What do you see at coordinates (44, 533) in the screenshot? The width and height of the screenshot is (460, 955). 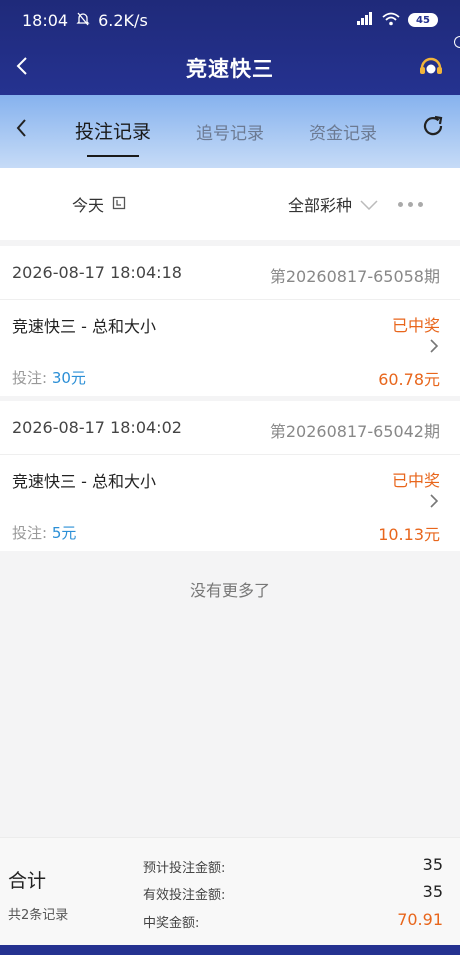 I see `bet-amount: 投注: 5元` at bounding box center [44, 533].